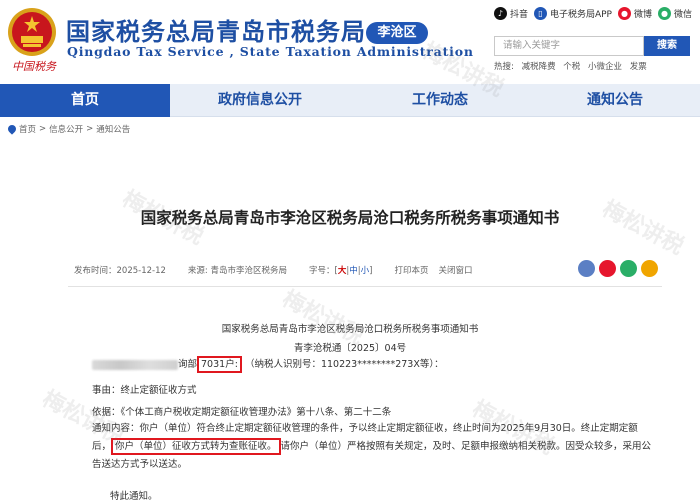 Image resolution: width=700 pixels, height=501 pixels. I want to click on article-source: 来源: 青岛市李沧区税务局, so click(237, 271).